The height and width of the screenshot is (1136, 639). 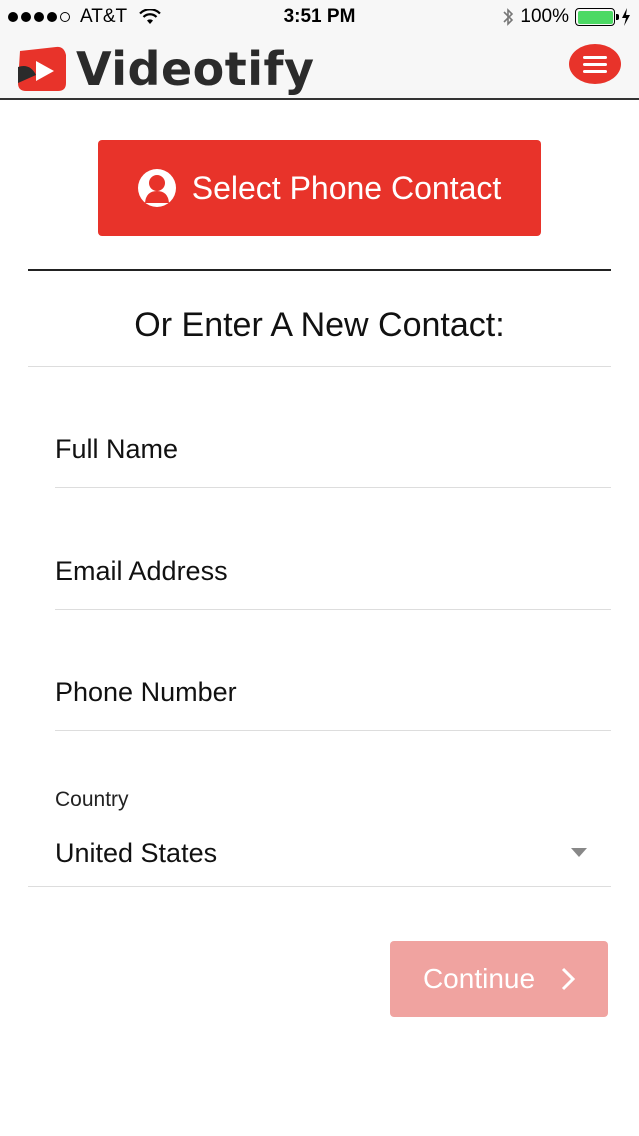 I want to click on app-logo: Videotify, so click(x=165, y=69).